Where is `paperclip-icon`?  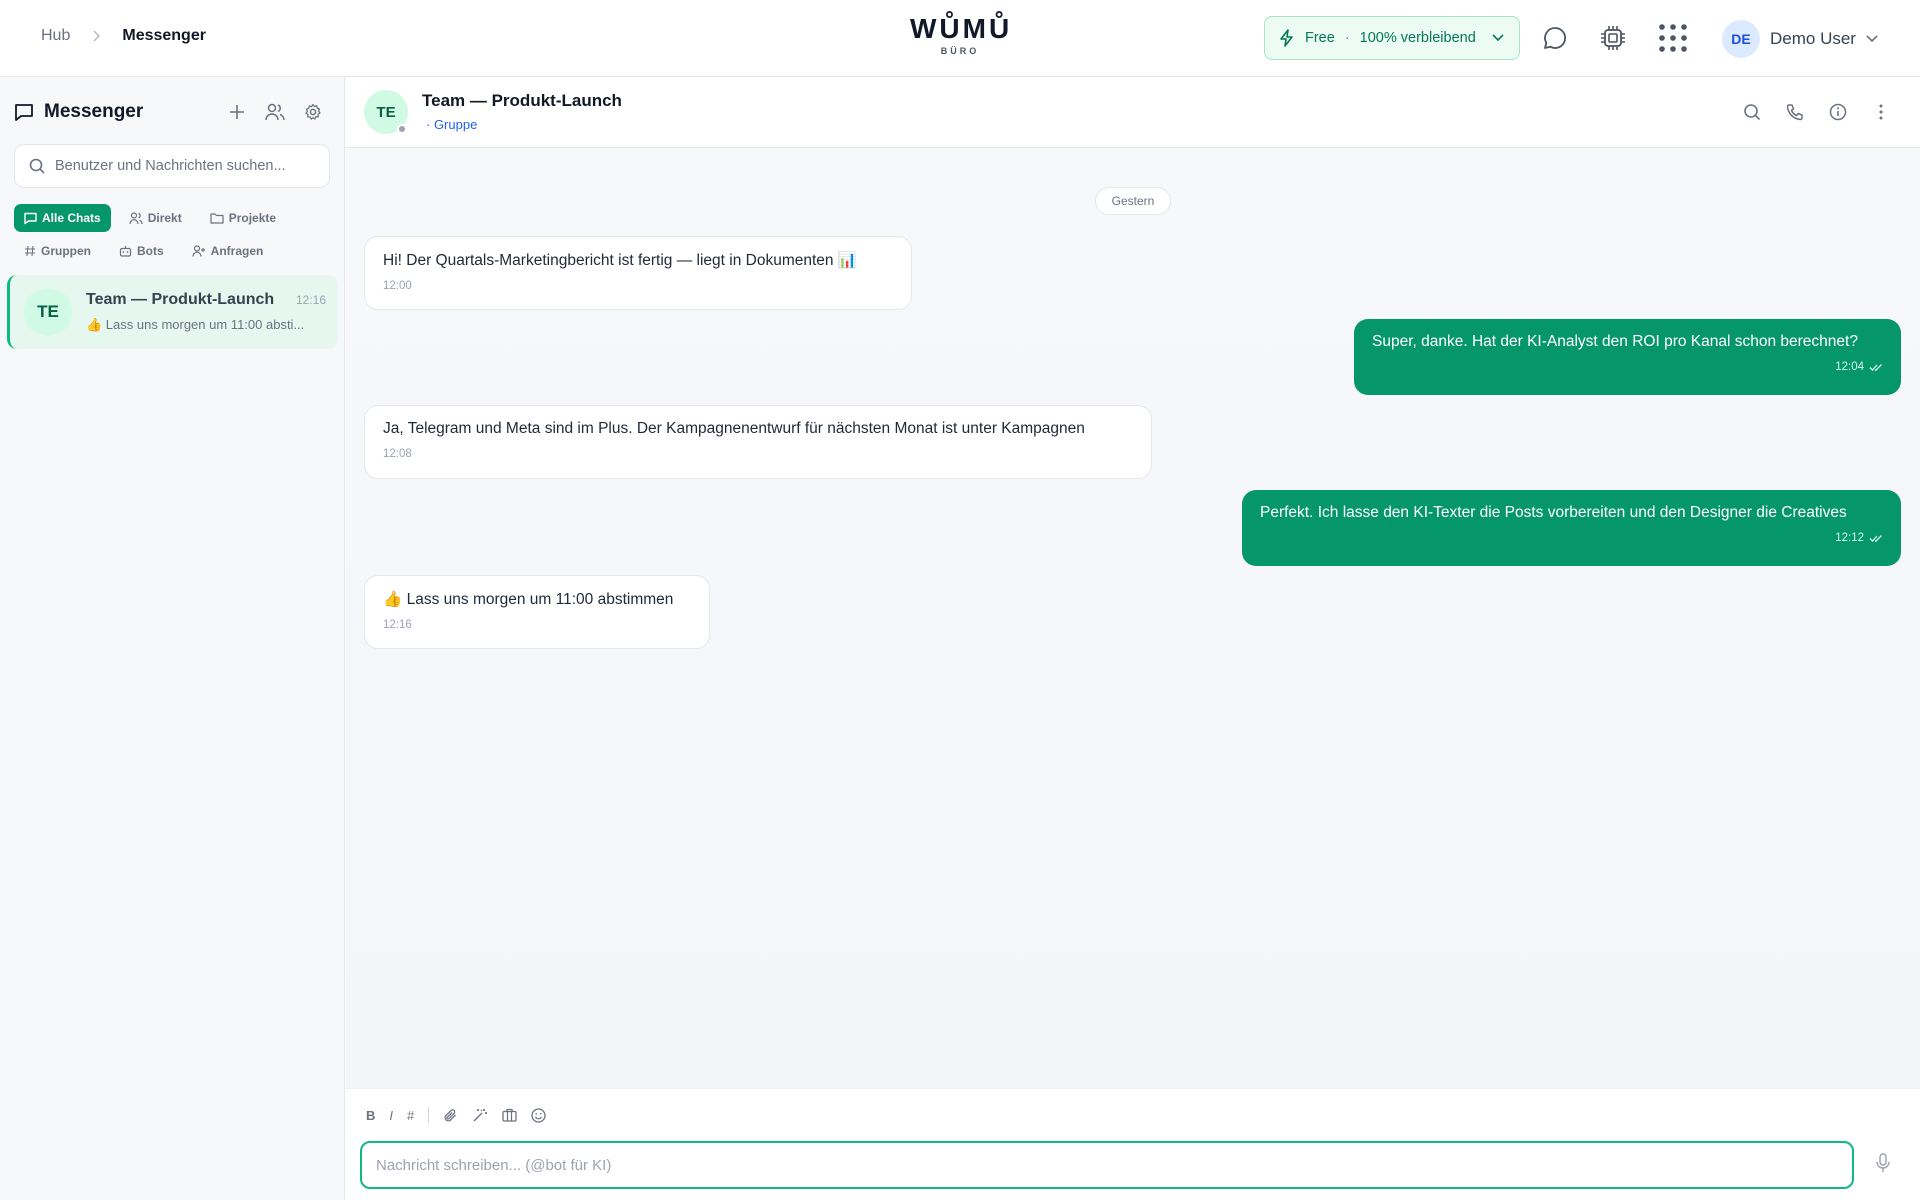 paperclip-icon is located at coordinates (450, 1115).